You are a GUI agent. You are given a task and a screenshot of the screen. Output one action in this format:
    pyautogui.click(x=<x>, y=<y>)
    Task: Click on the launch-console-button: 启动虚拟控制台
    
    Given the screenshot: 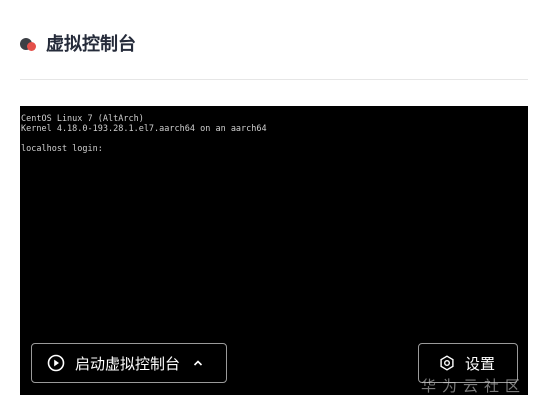 What is the action you would take?
    pyautogui.click(x=129, y=363)
    